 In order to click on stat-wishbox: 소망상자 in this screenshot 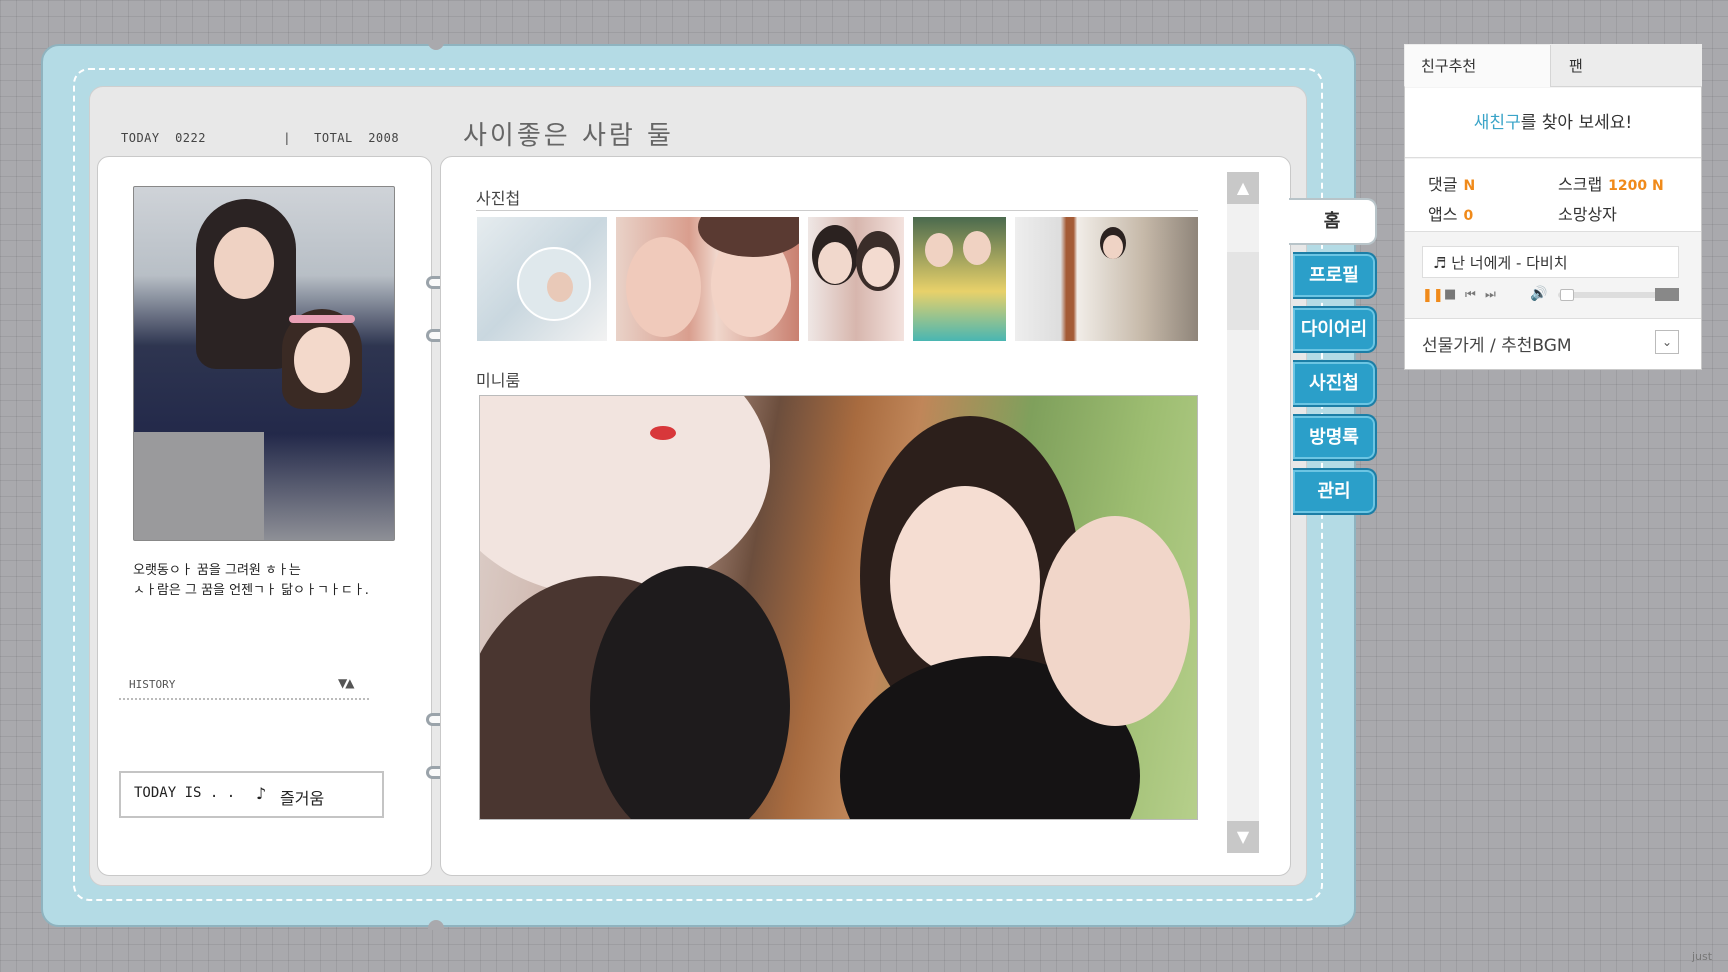, I will do `click(1587, 213)`.